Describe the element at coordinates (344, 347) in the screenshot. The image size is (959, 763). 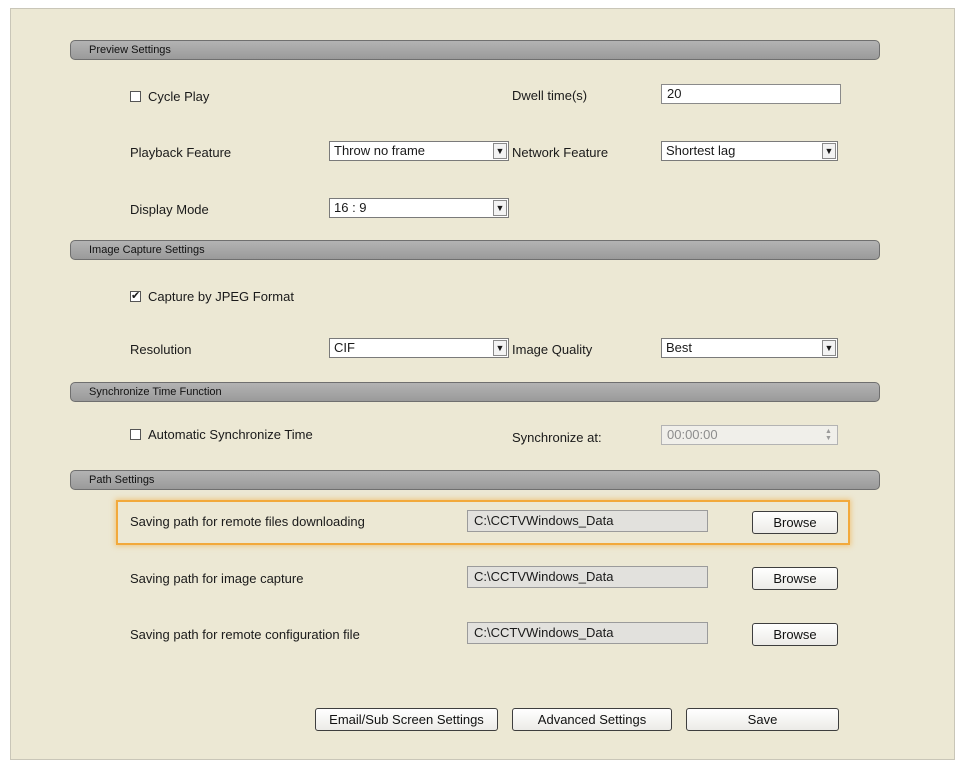
I see `resolution-value: CIF` at that location.